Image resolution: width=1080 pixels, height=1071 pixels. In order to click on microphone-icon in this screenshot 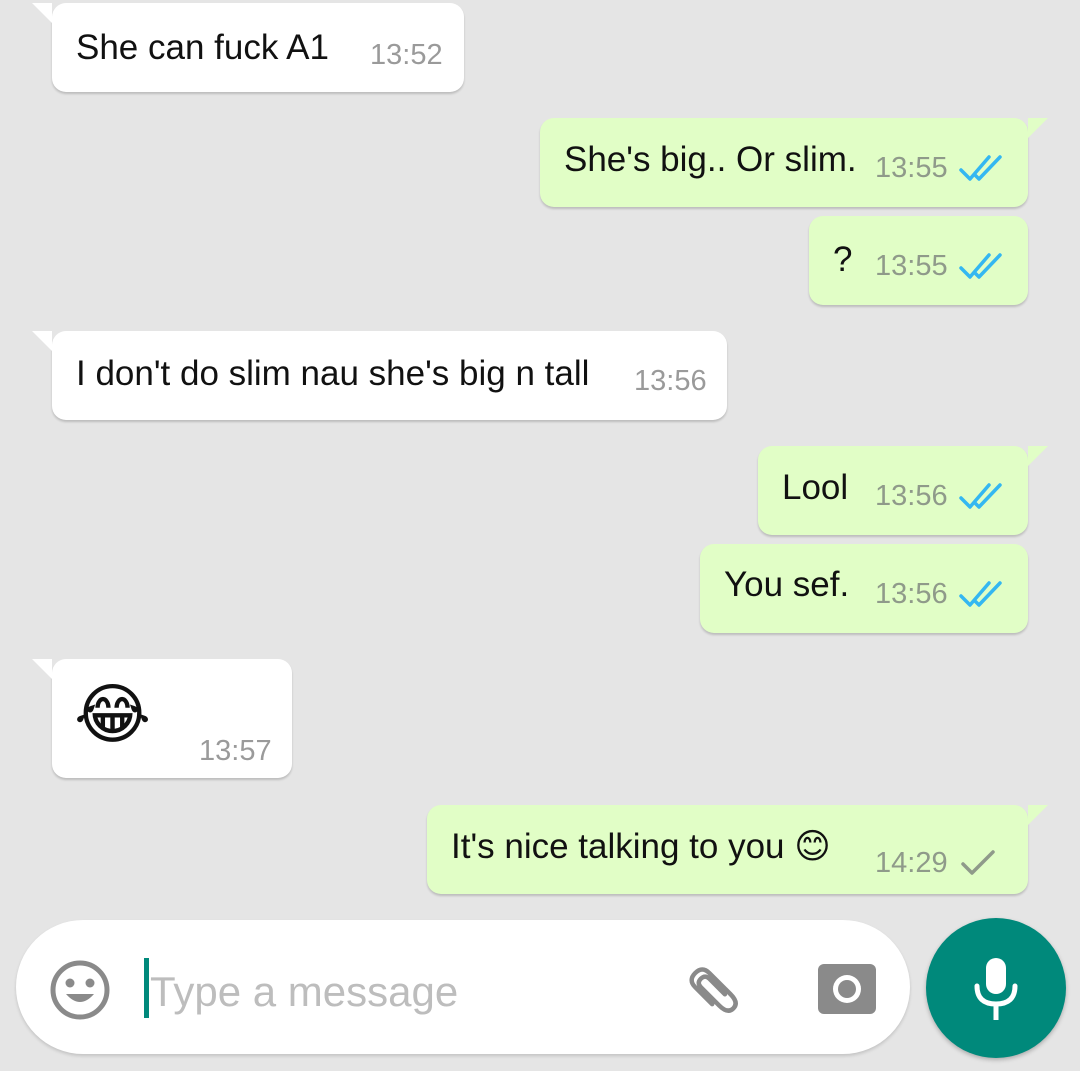, I will do `click(996, 989)`.